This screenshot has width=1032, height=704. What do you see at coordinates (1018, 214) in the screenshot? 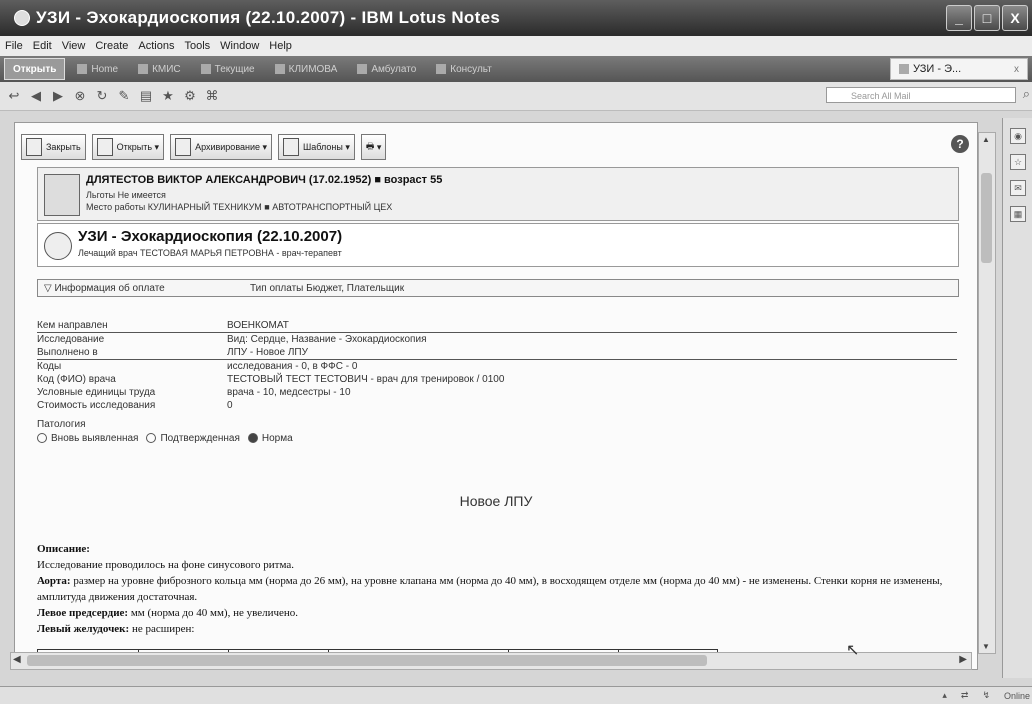
I see `calendar-icon: ▦` at bounding box center [1018, 214].